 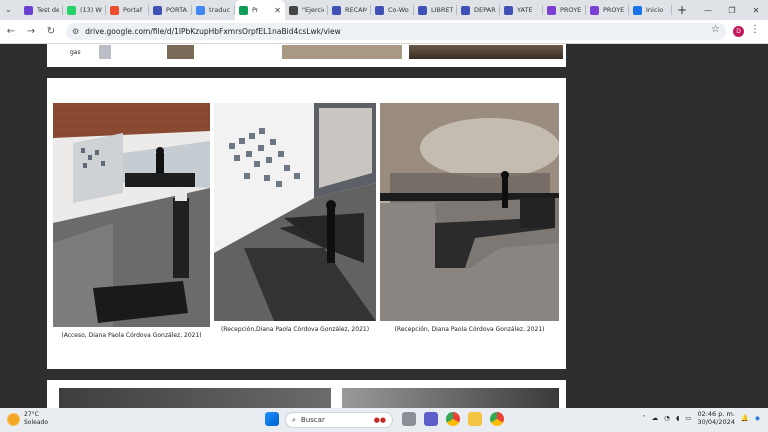 I want to click on forward-icon: →, so click(x=31, y=32).